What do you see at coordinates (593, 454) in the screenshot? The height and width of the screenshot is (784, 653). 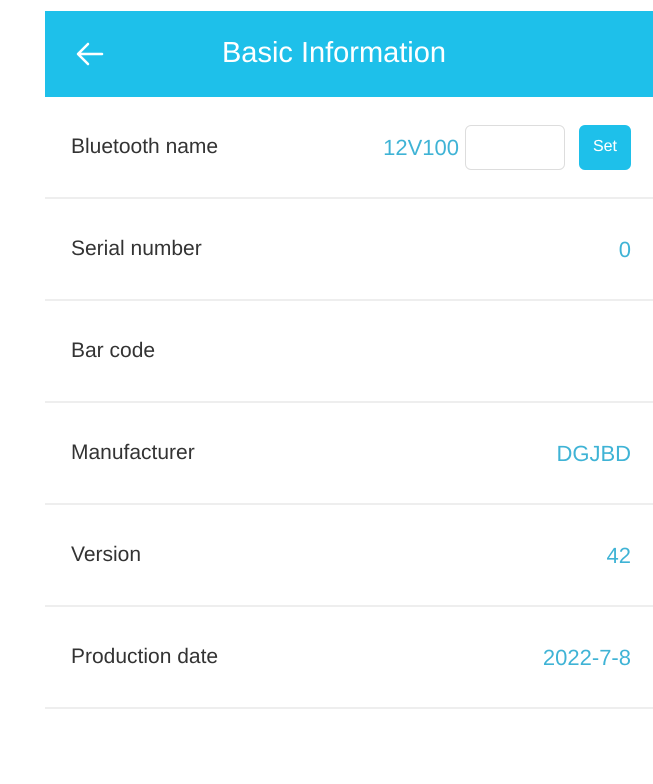 I see `row-value: DGJBD` at bounding box center [593, 454].